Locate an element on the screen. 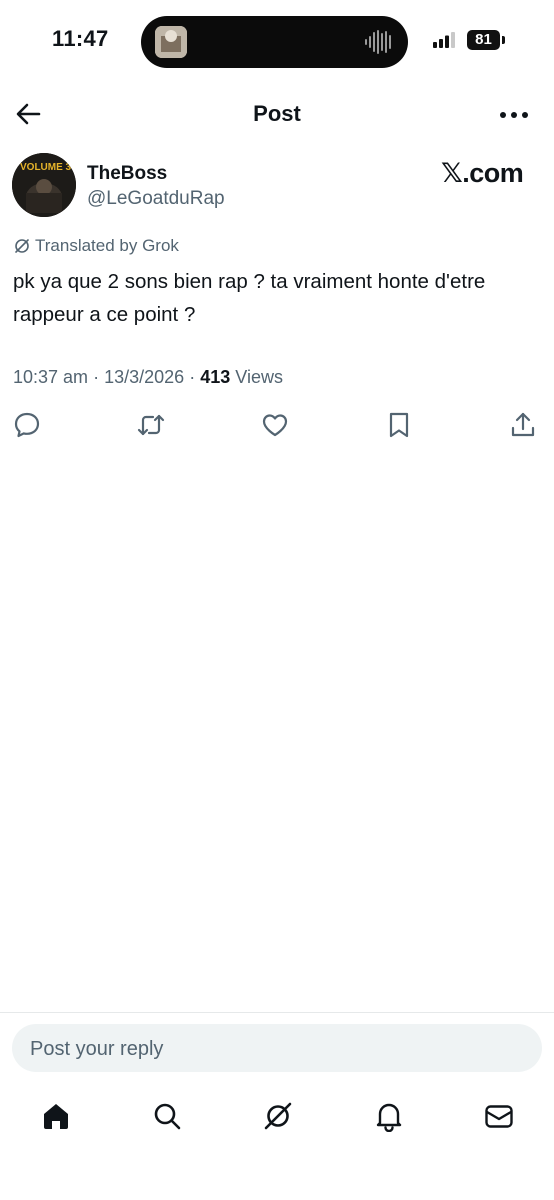 This screenshot has height=1200, width=554. divider is located at coordinates (277, 1012).